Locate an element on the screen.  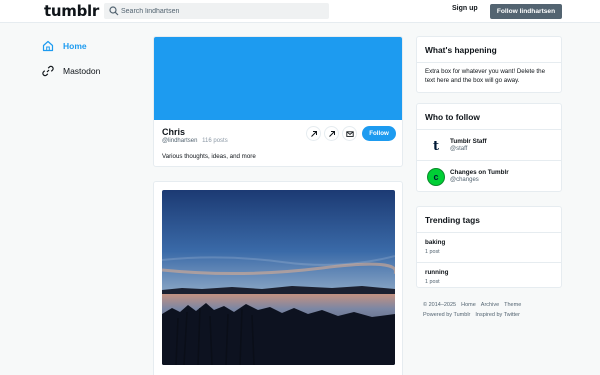
card-title: Who to follow is located at coordinates (489, 117).